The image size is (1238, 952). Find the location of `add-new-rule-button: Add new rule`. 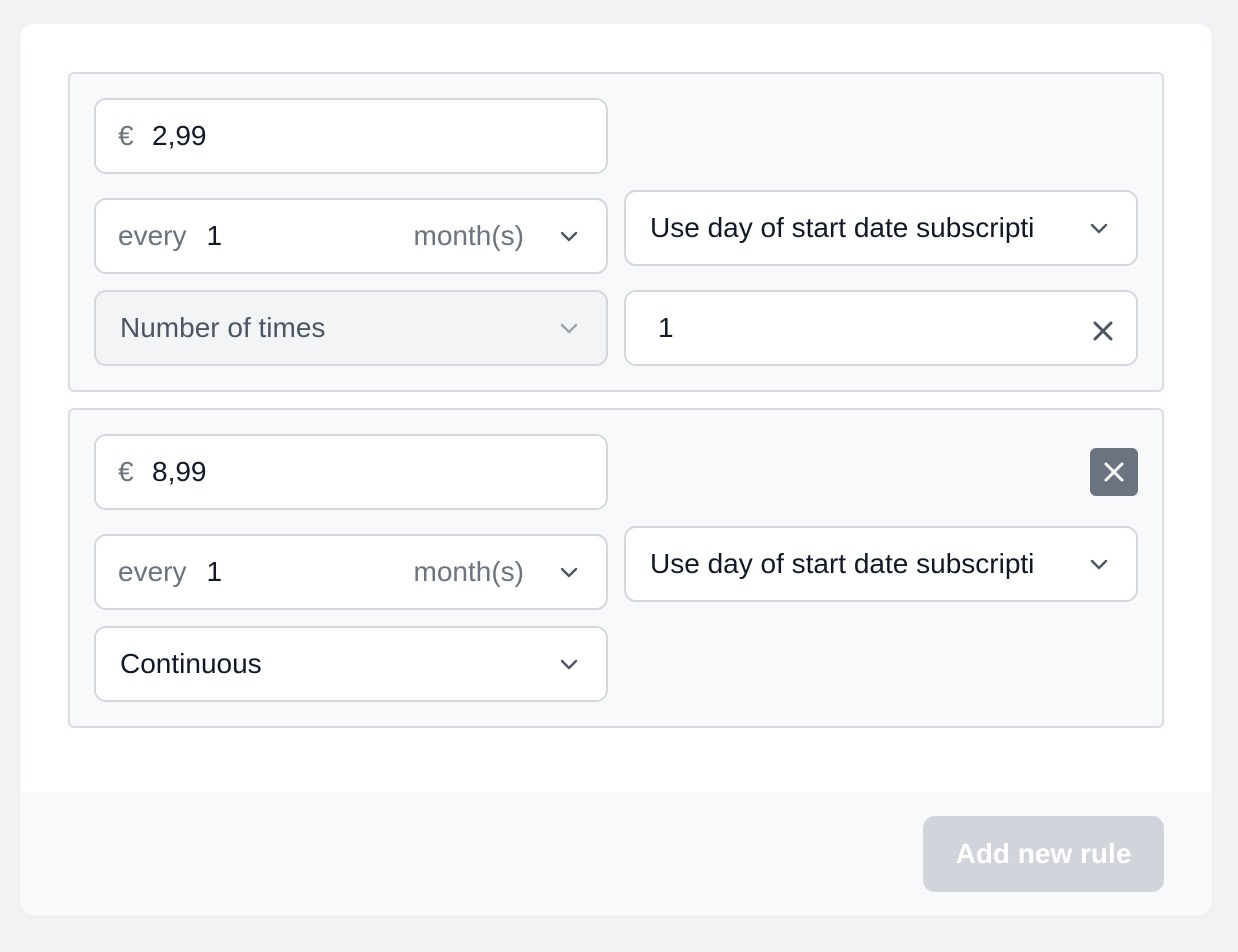

add-new-rule-button: Add new rule is located at coordinates (1043, 854).